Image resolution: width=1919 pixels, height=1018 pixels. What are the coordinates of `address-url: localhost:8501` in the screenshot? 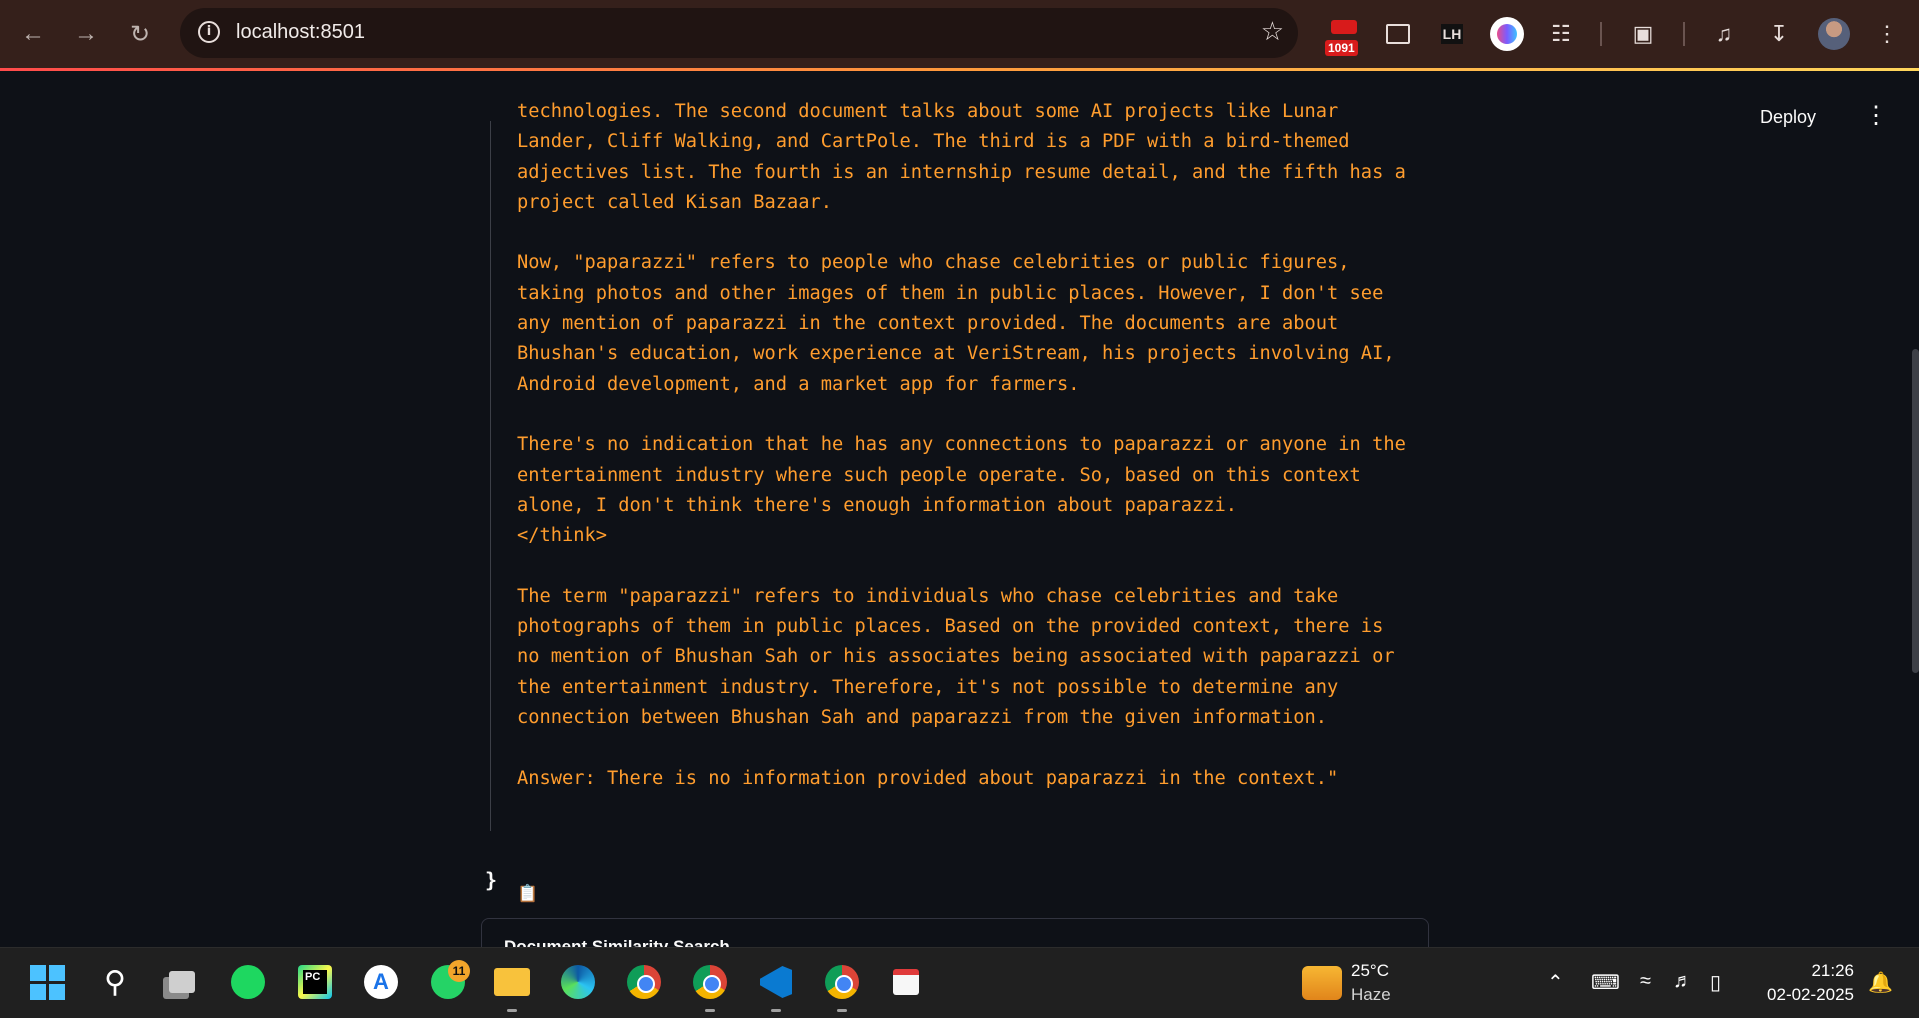 It's located at (300, 32).